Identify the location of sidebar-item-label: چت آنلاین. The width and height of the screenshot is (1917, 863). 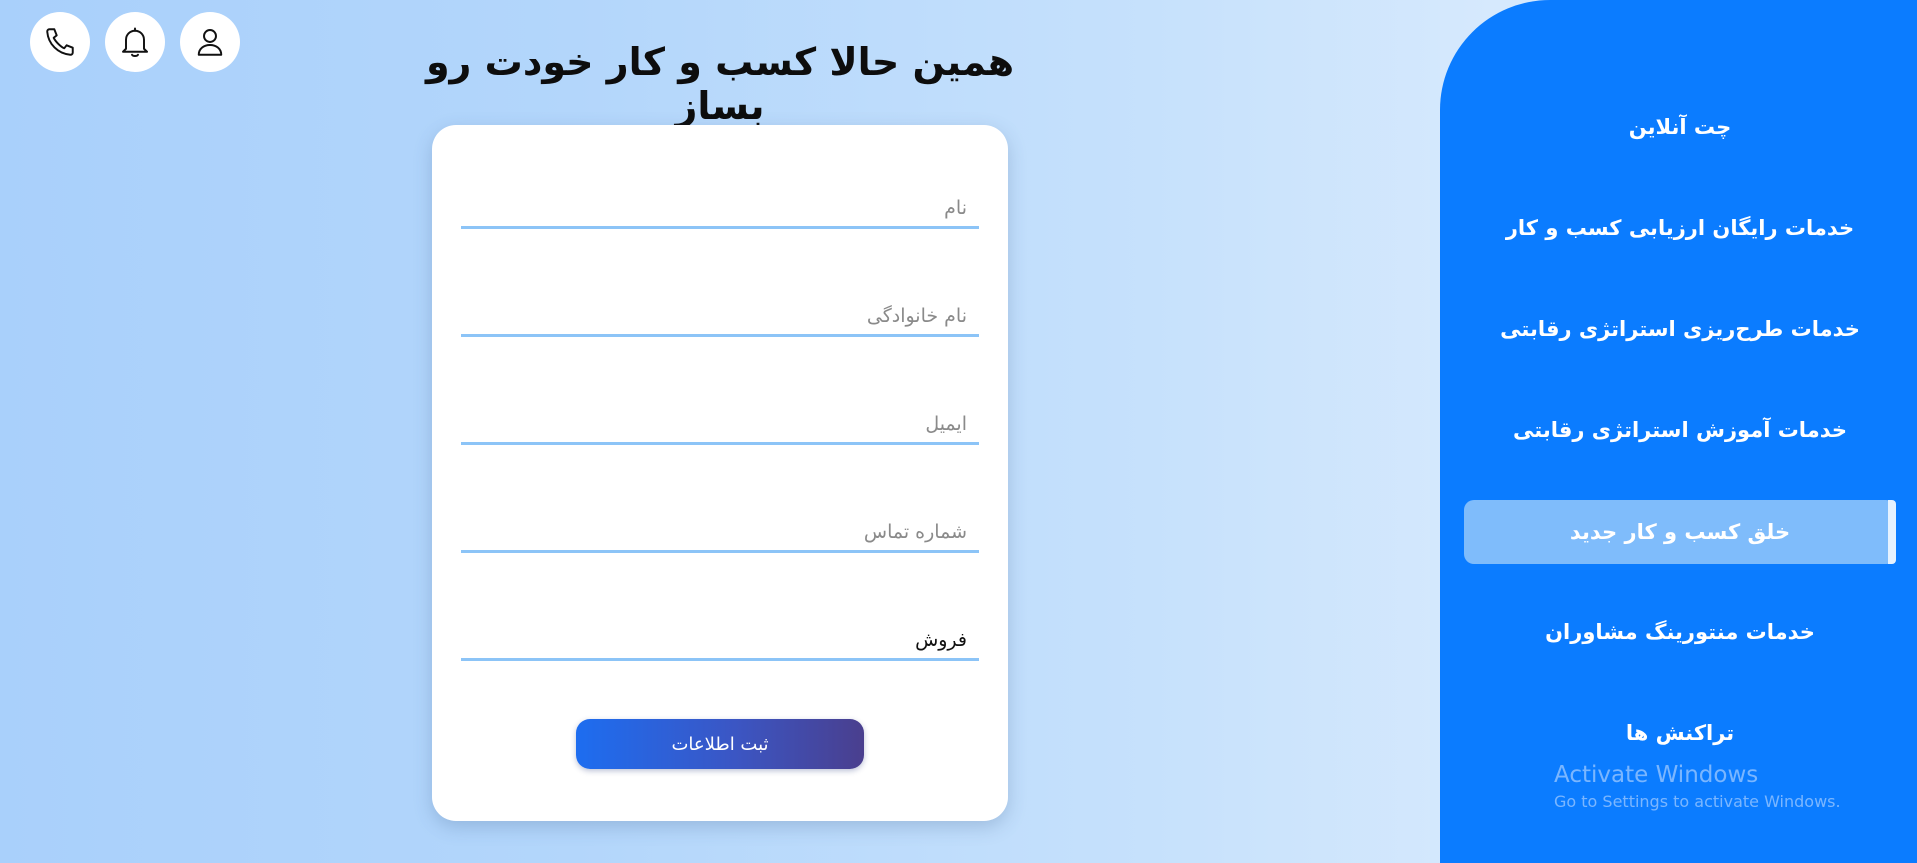
(1680, 127).